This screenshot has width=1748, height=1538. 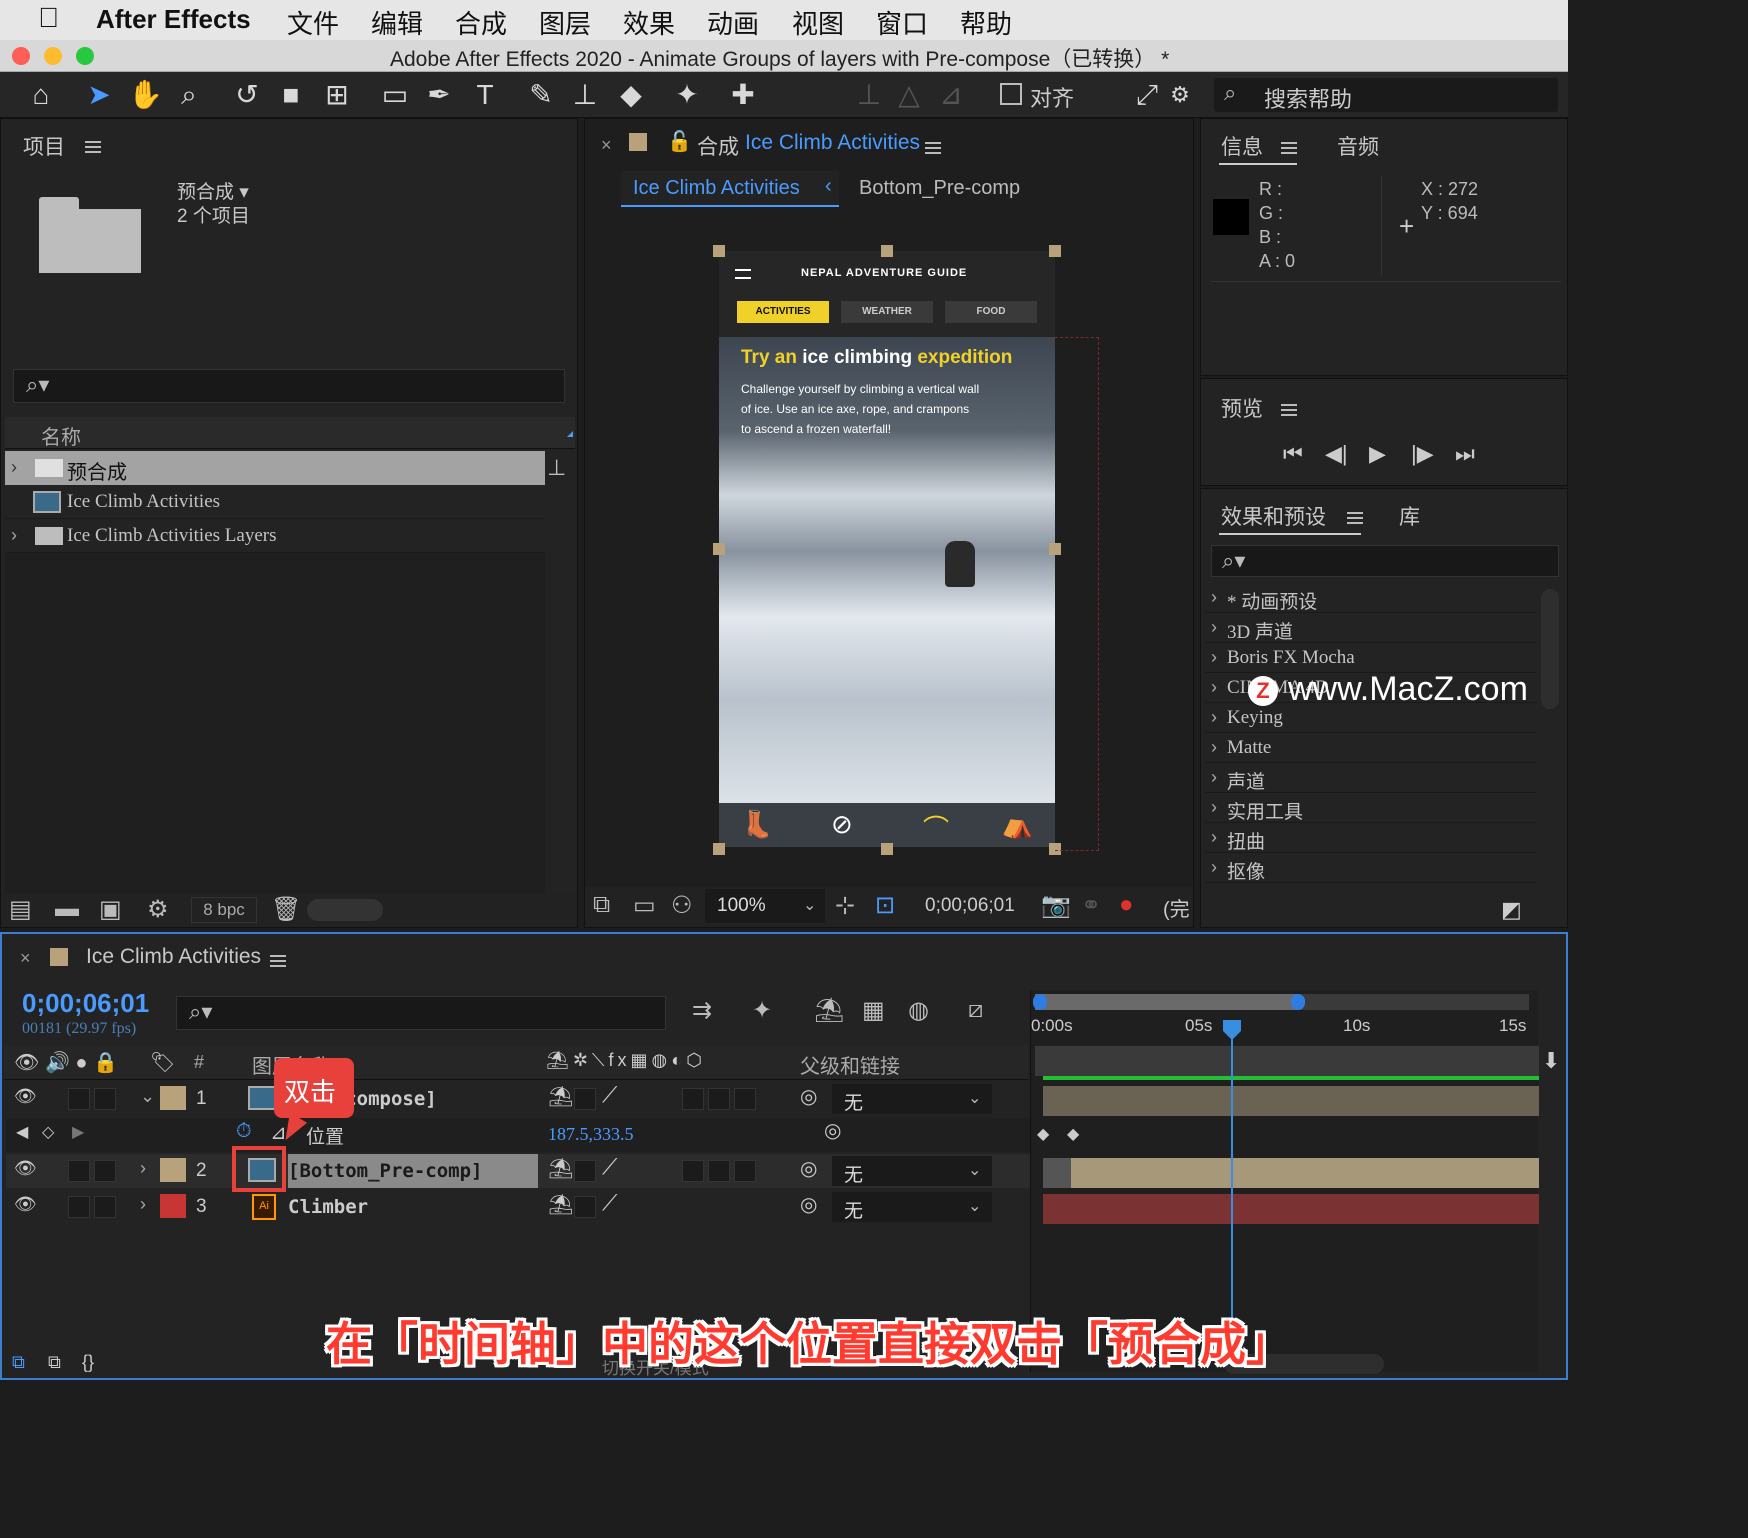 I want to click on precomp-layer-icon, so click(x=262, y=1098).